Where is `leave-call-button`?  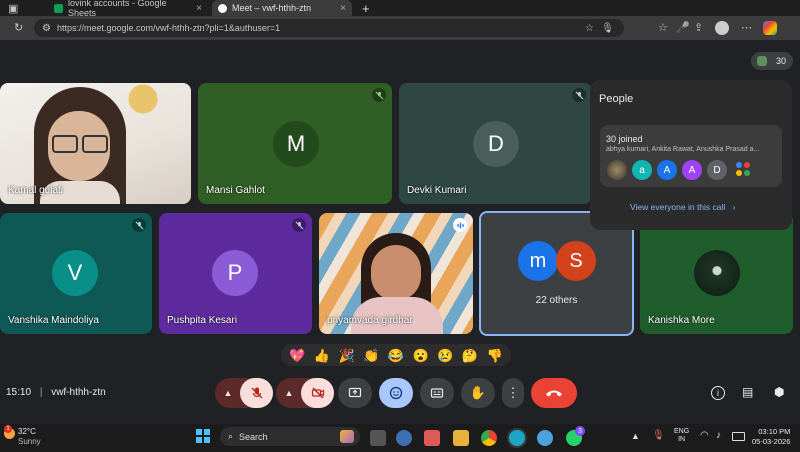 leave-call-button is located at coordinates (554, 393).